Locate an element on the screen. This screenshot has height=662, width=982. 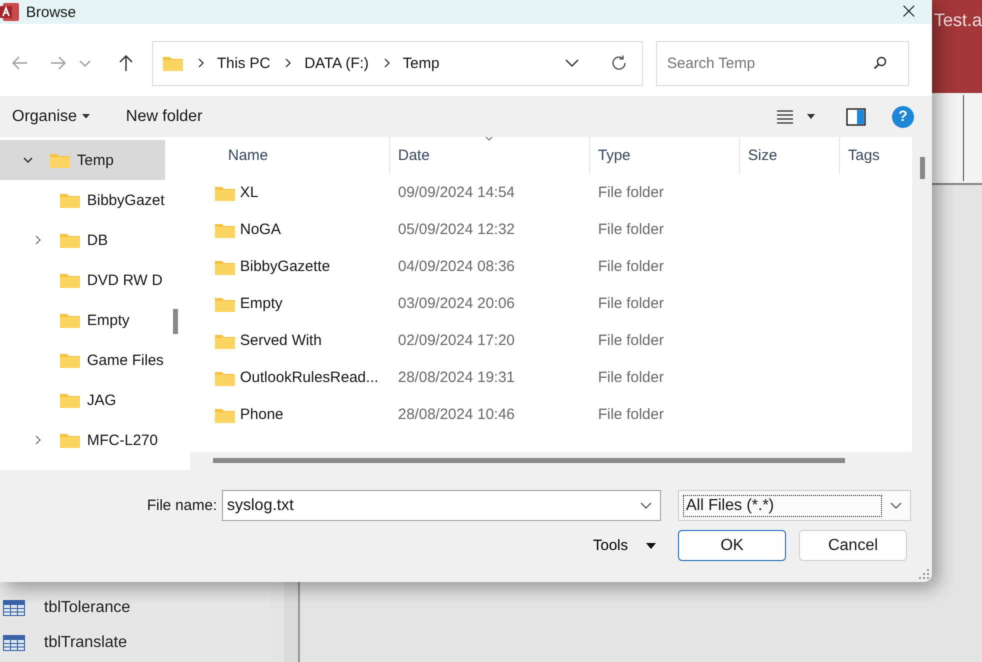
file-name: Served With is located at coordinates (281, 340).